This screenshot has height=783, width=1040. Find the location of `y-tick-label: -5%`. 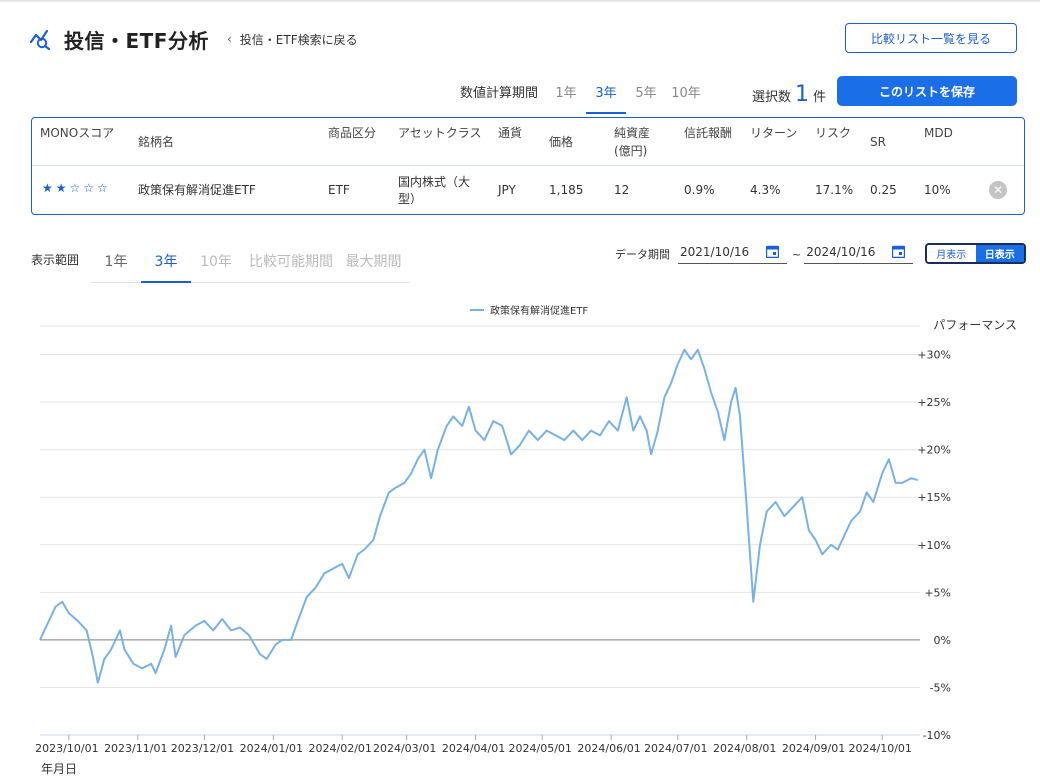

y-tick-label: -5% is located at coordinates (940, 687).